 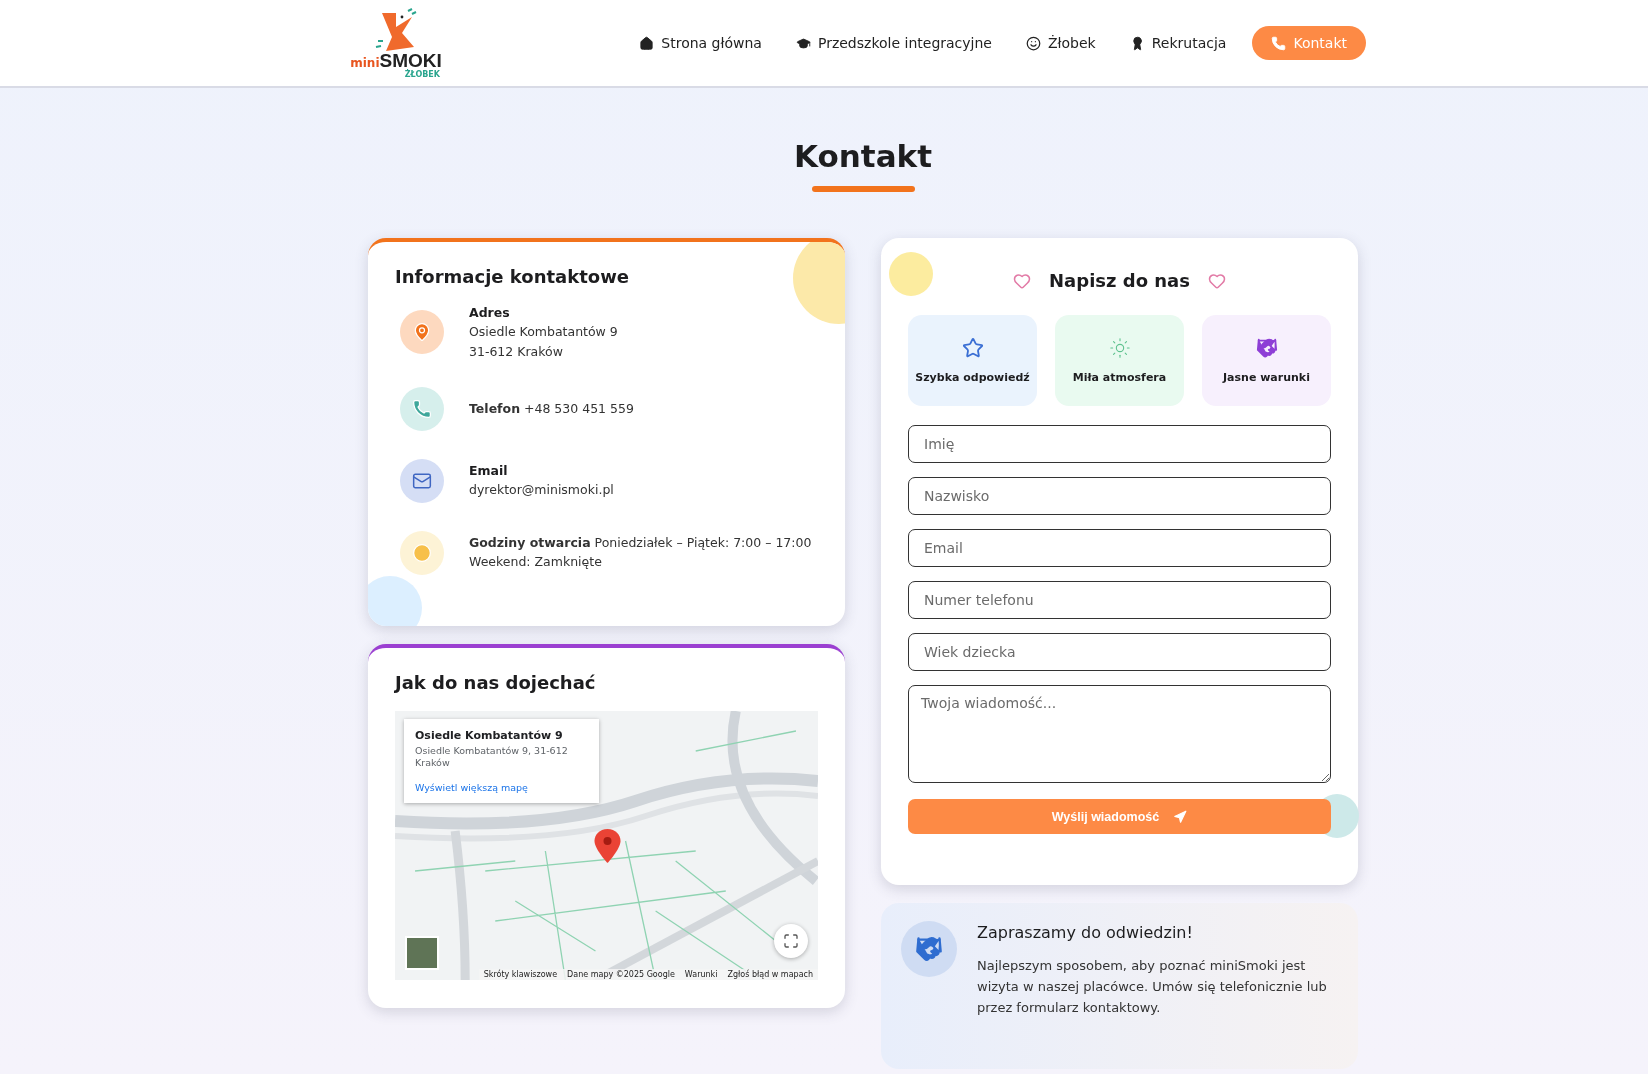 What do you see at coordinates (701, 974) in the screenshot?
I see `map-footer-link: Warunki` at bounding box center [701, 974].